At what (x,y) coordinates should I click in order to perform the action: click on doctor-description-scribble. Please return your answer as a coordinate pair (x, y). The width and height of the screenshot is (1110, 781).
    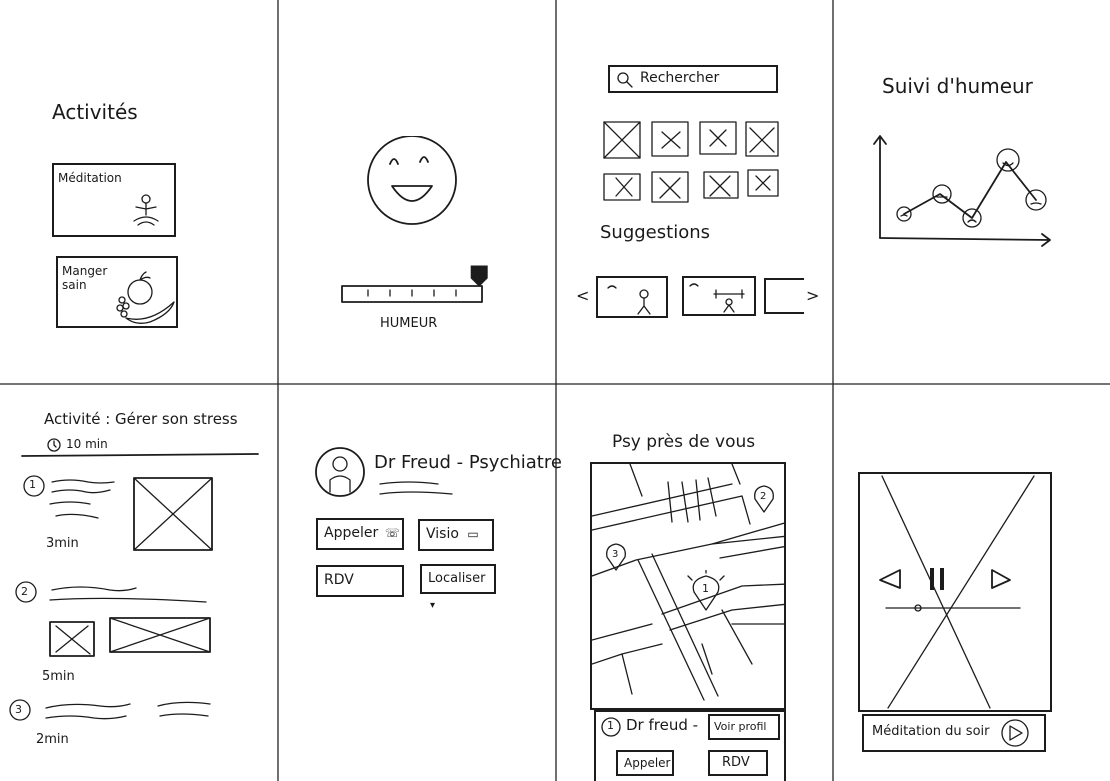
    Looking at the image, I should click on (416, 488).